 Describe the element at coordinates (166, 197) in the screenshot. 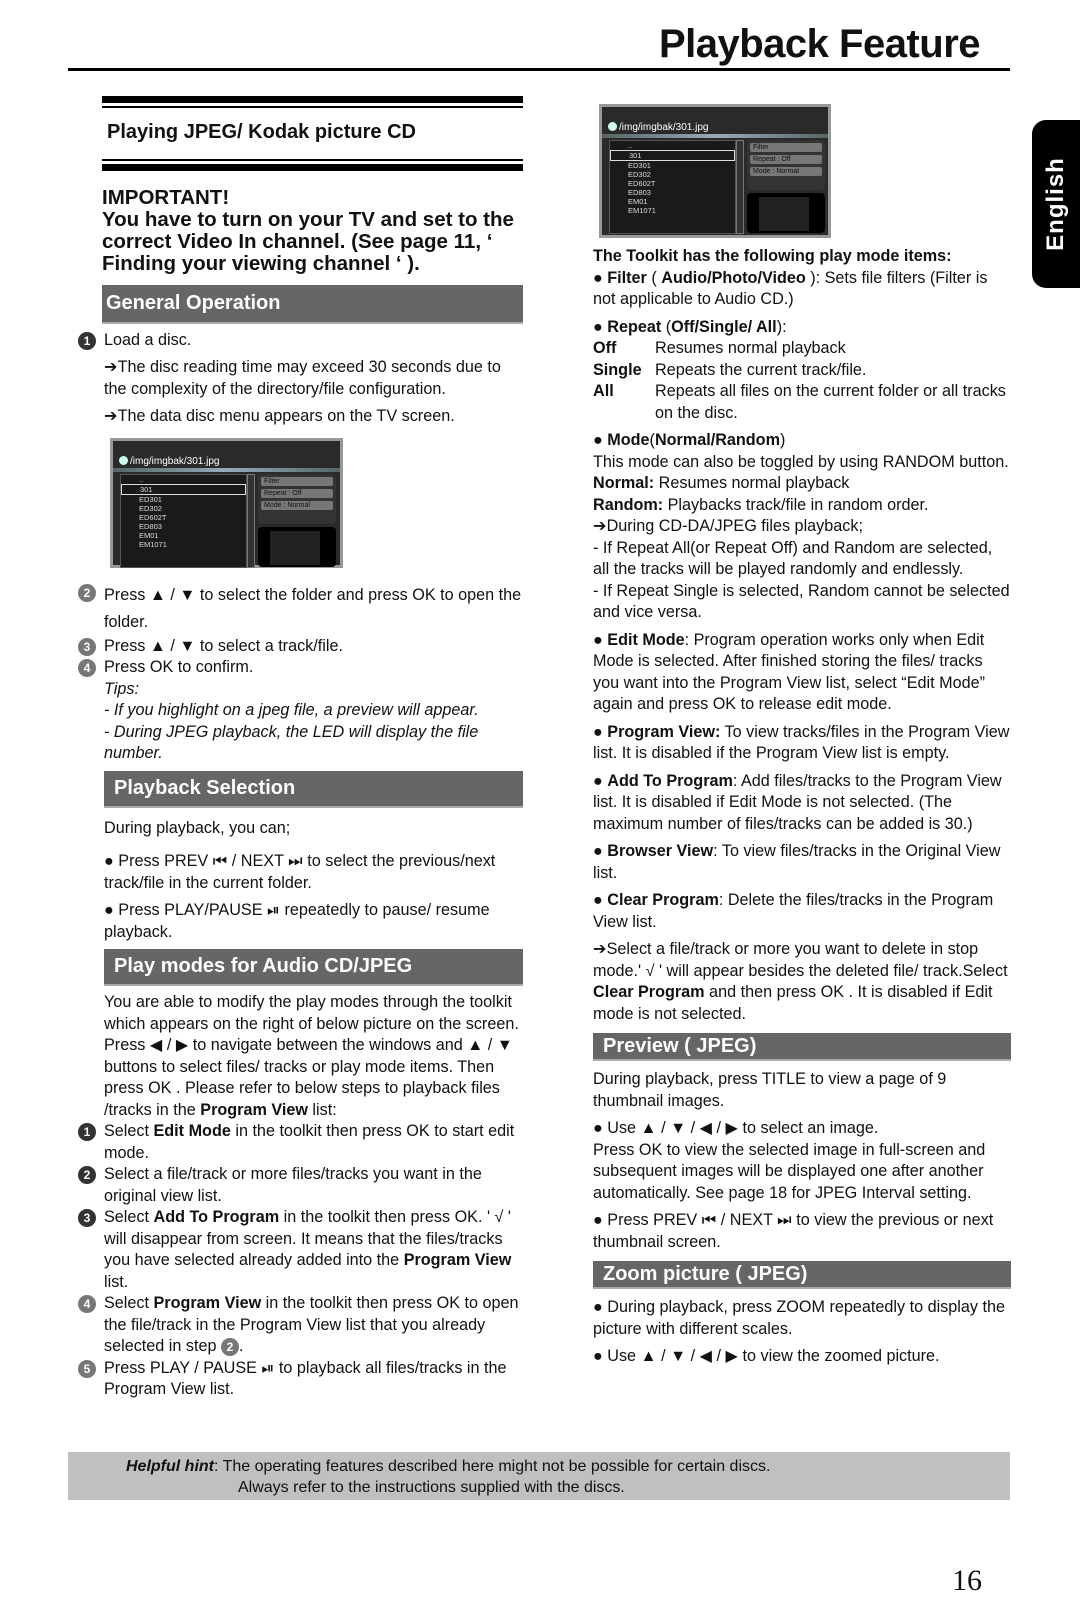

I see `important-heading: IMPORTANT!` at that location.